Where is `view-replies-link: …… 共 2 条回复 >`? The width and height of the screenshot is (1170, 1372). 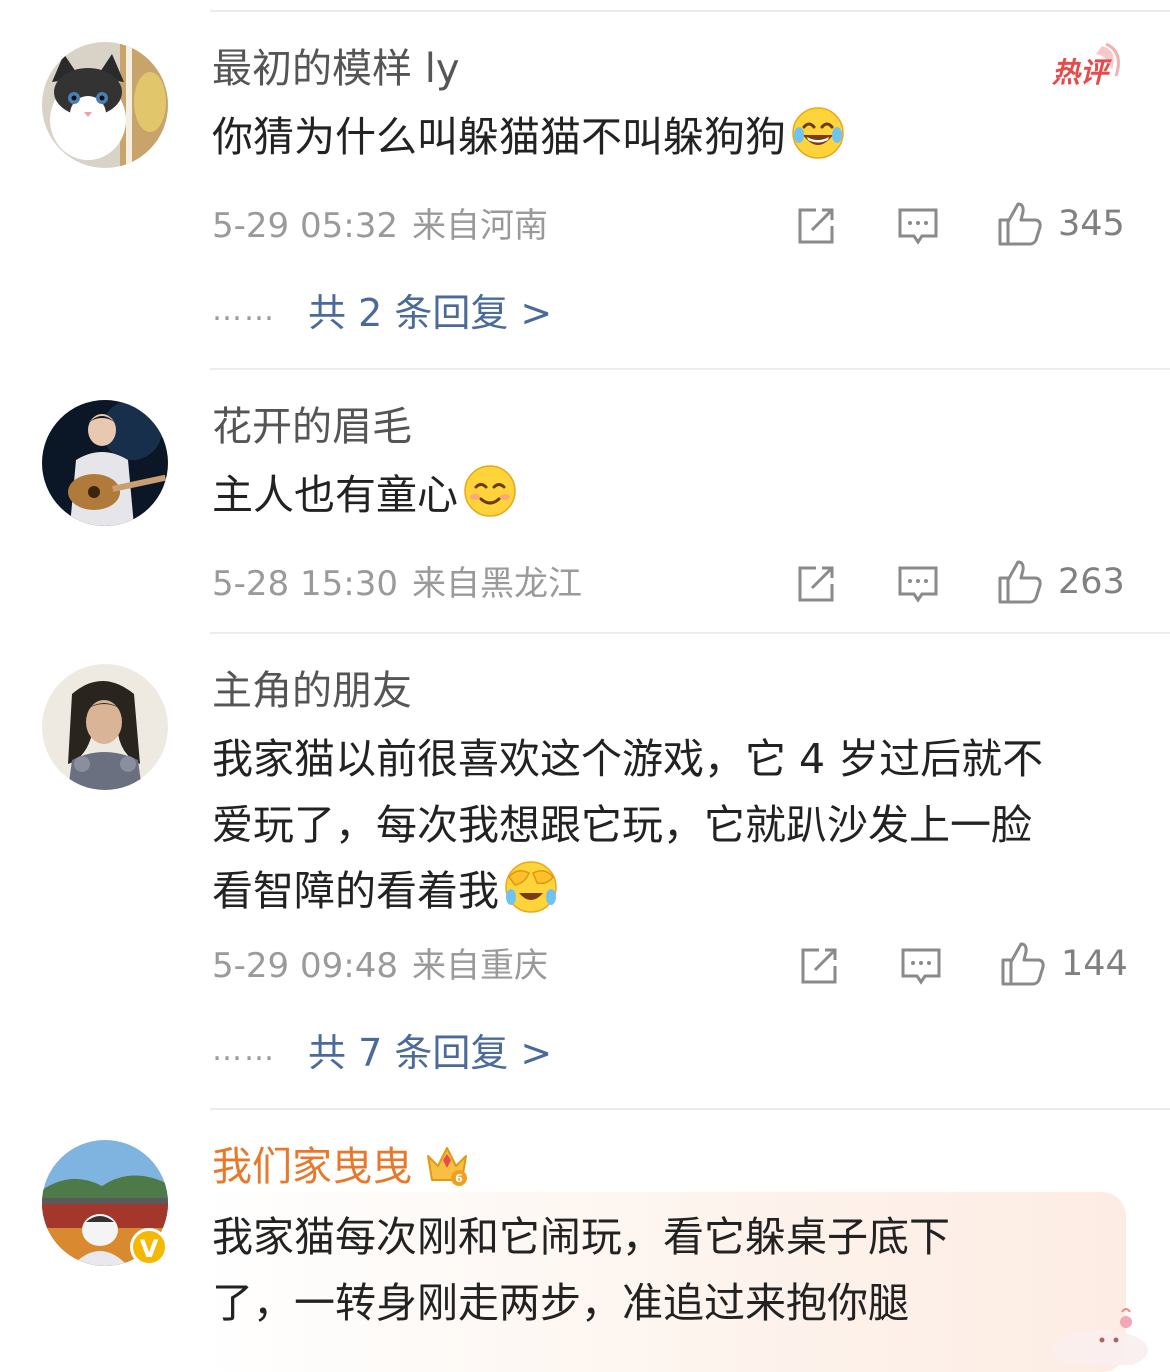
view-replies-link: …… 共 2 条回复 > is located at coordinates (382, 312).